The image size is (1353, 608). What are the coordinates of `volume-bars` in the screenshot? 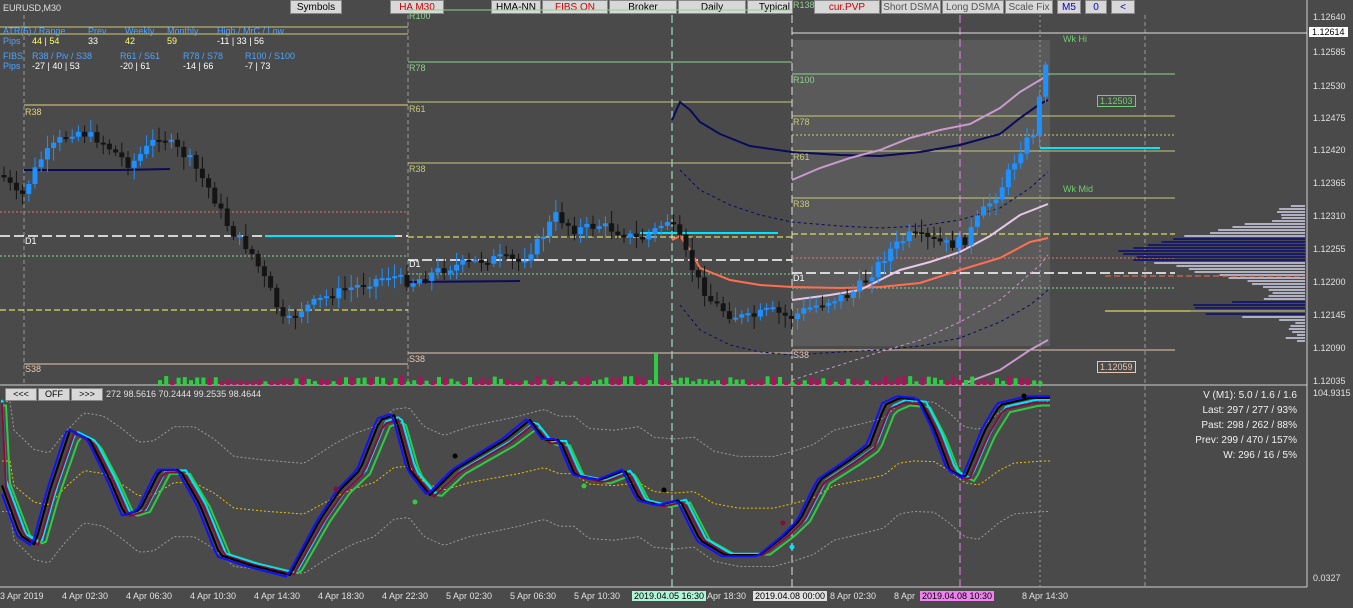 It's located at (600, 369).